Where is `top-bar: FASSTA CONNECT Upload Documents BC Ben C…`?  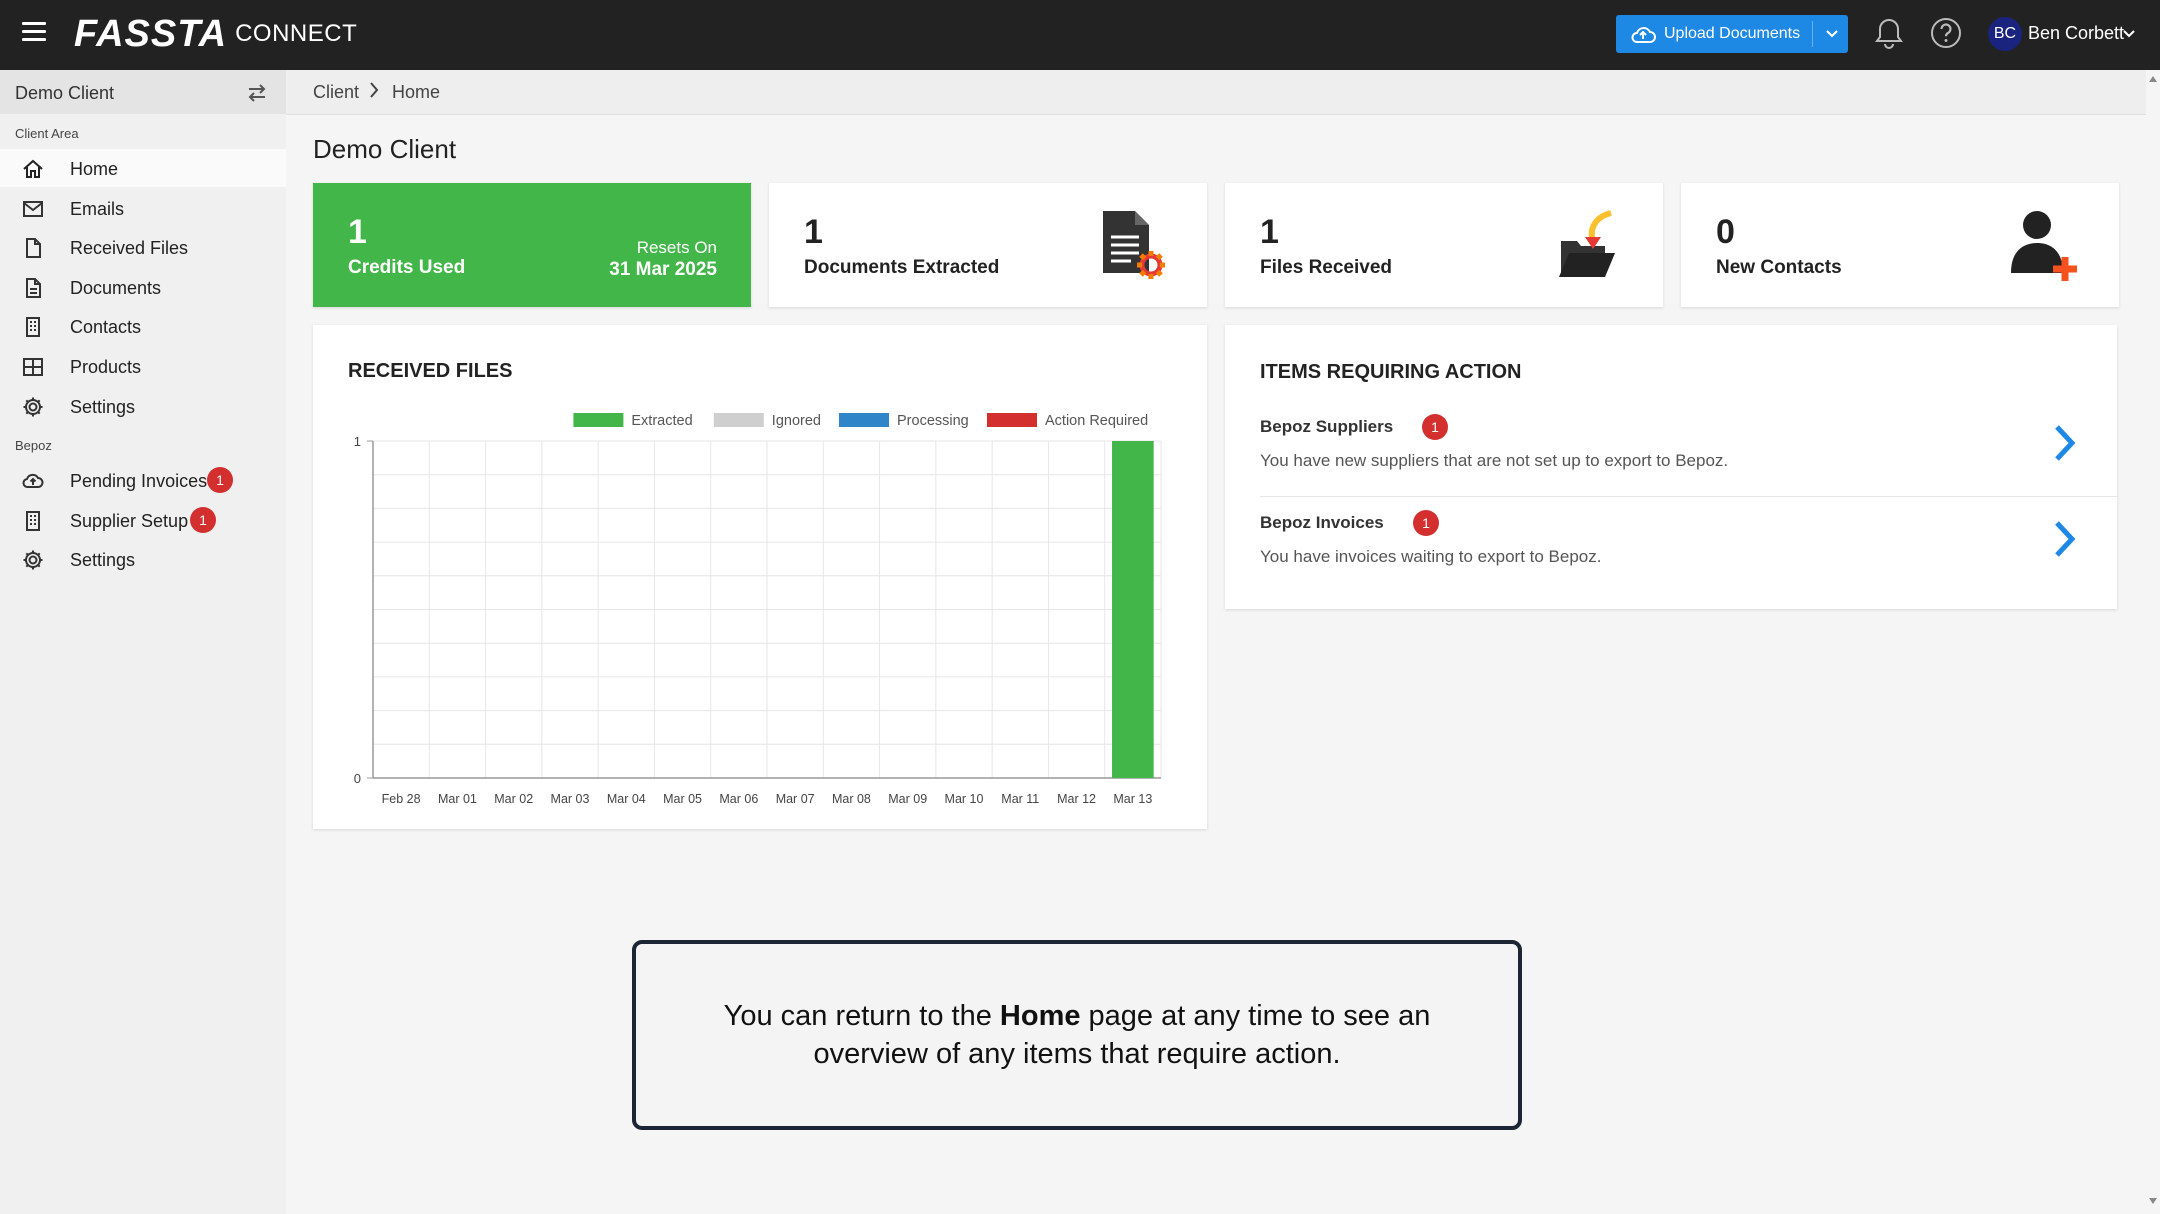
top-bar: FASSTA CONNECT Upload Documents BC Ben C… is located at coordinates (1080, 35).